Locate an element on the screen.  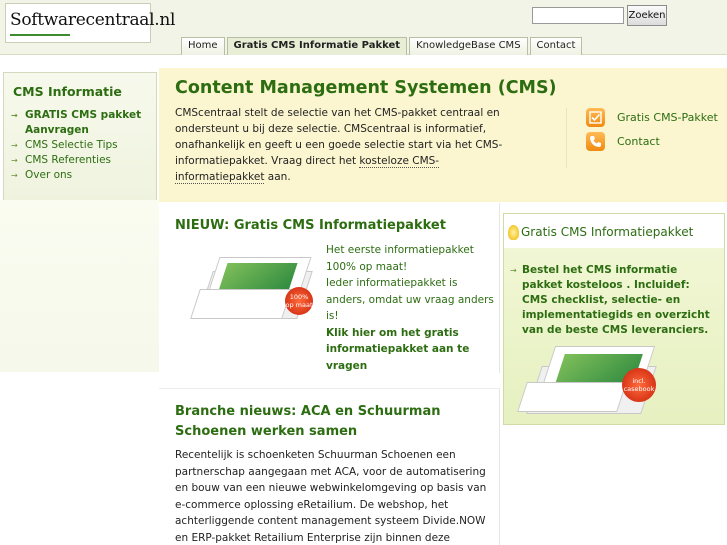
quicklink-label: Contact is located at coordinates (638, 141).